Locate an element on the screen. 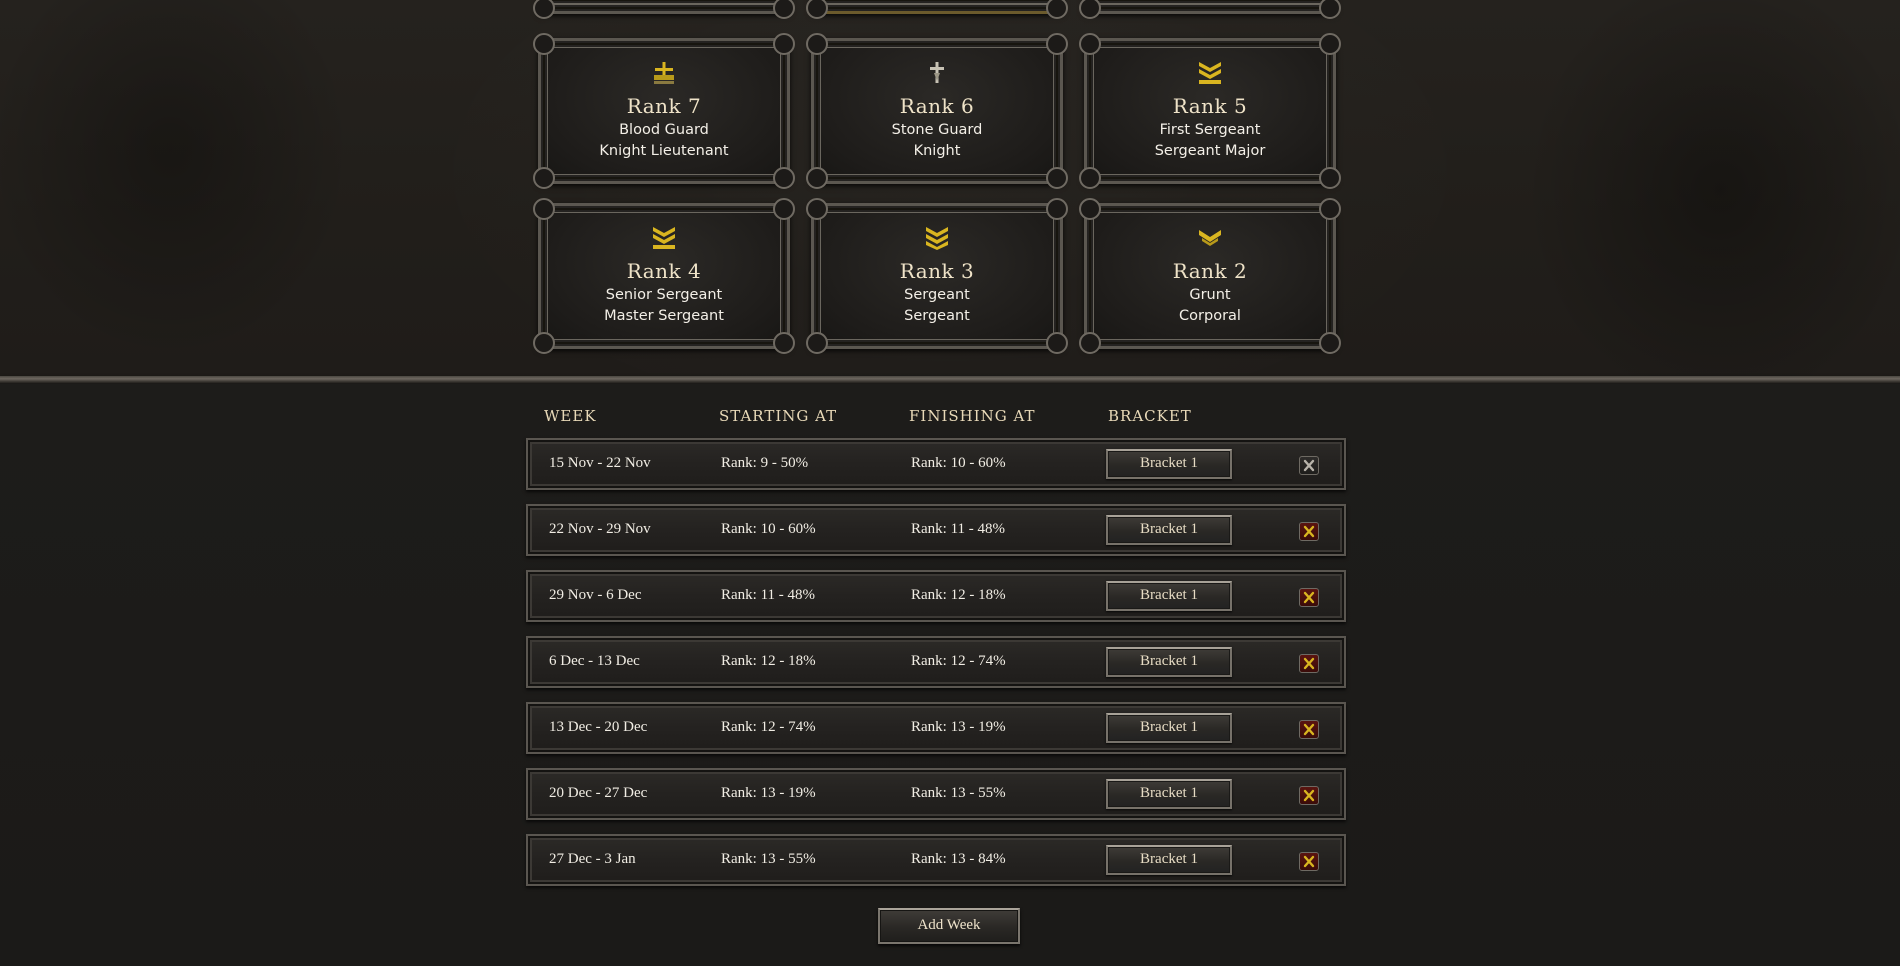 This screenshot has width=1900, height=966. starting-at-cell: Rank: 11 - 48% is located at coordinates (768, 595).